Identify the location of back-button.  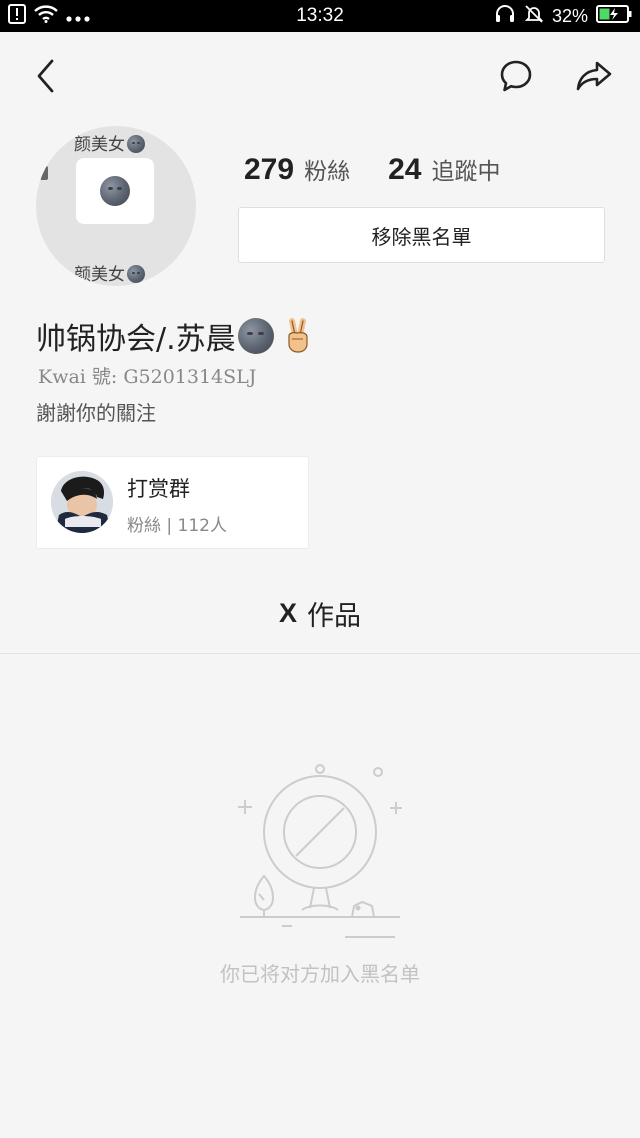
(46, 76).